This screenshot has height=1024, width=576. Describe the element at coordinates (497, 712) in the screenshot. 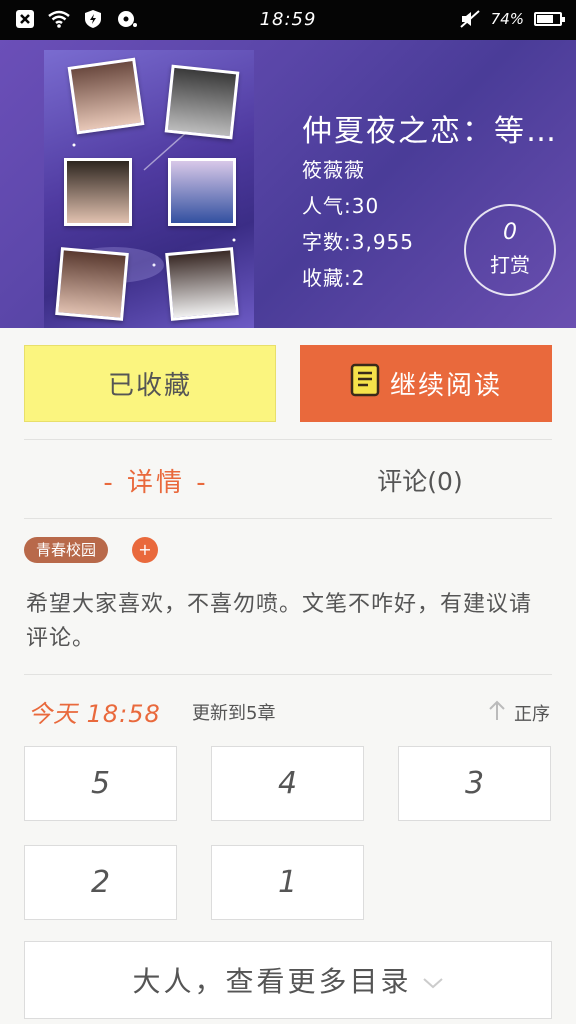

I see `arrow-up-icon` at that location.